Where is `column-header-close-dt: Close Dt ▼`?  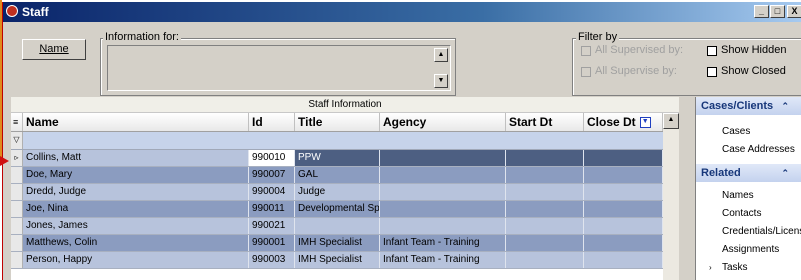 column-header-close-dt: Close Dt ▼ is located at coordinates (623, 122).